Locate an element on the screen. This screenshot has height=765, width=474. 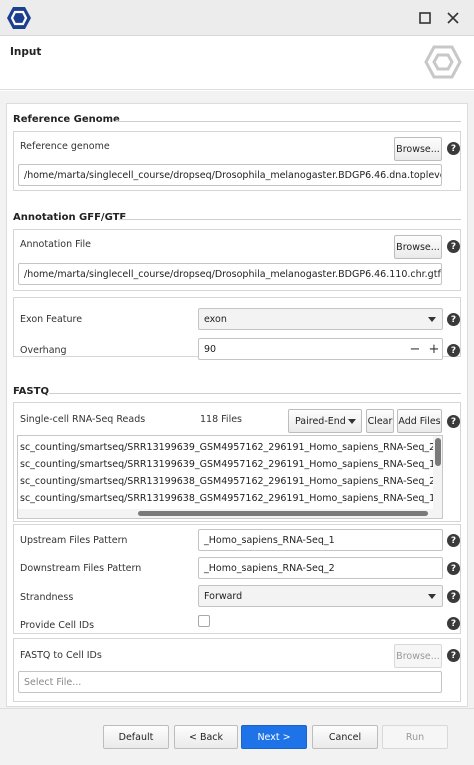
annotation-section-title: Annotation GFF/GTF is located at coordinates (70, 217).